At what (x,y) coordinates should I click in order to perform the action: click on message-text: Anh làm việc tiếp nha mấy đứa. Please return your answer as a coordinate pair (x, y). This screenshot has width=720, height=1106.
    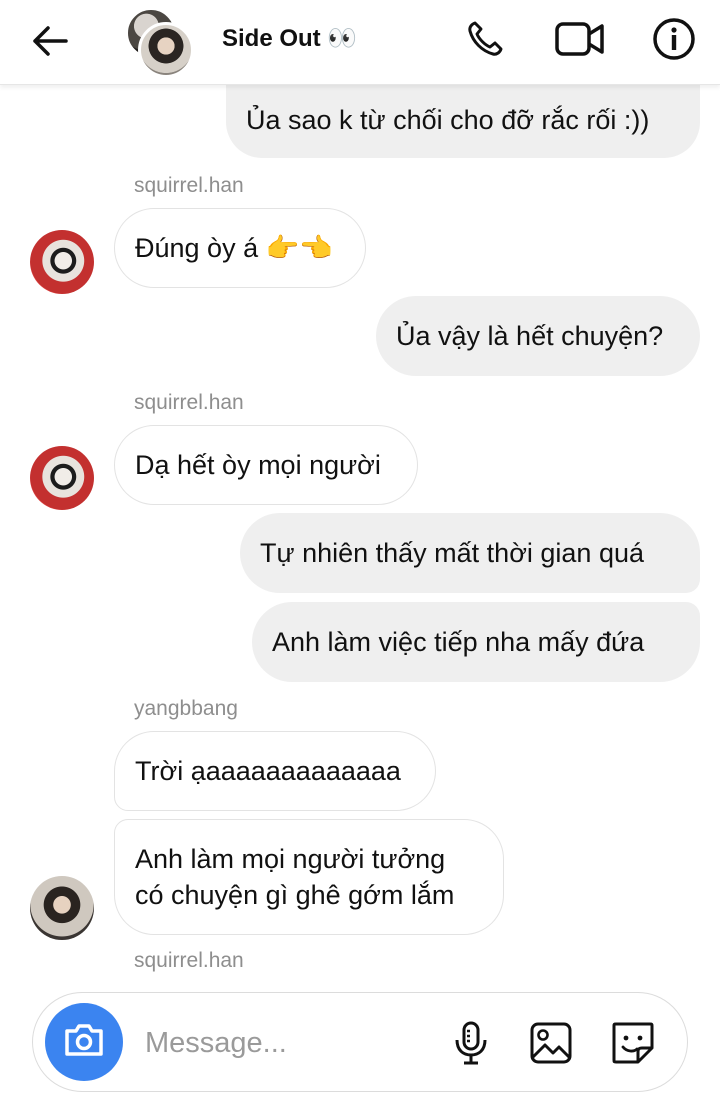
    Looking at the image, I should click on (458, 642).